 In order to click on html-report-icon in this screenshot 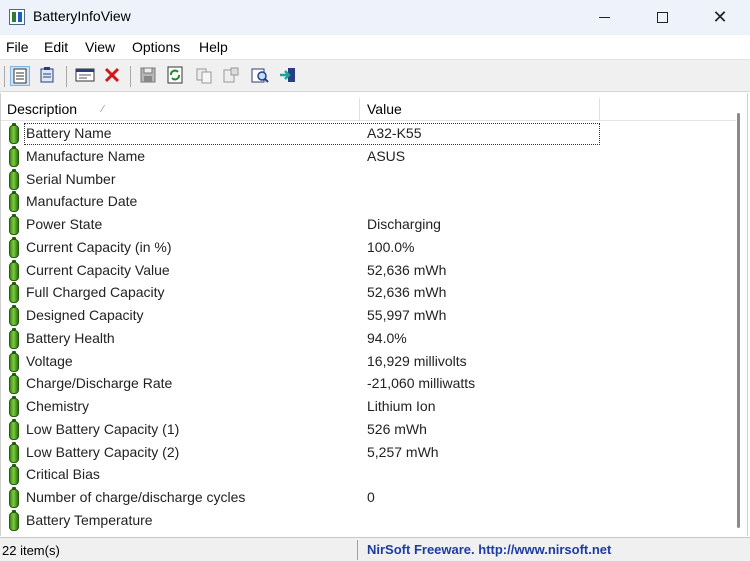, I will do `click(20, 76)`.